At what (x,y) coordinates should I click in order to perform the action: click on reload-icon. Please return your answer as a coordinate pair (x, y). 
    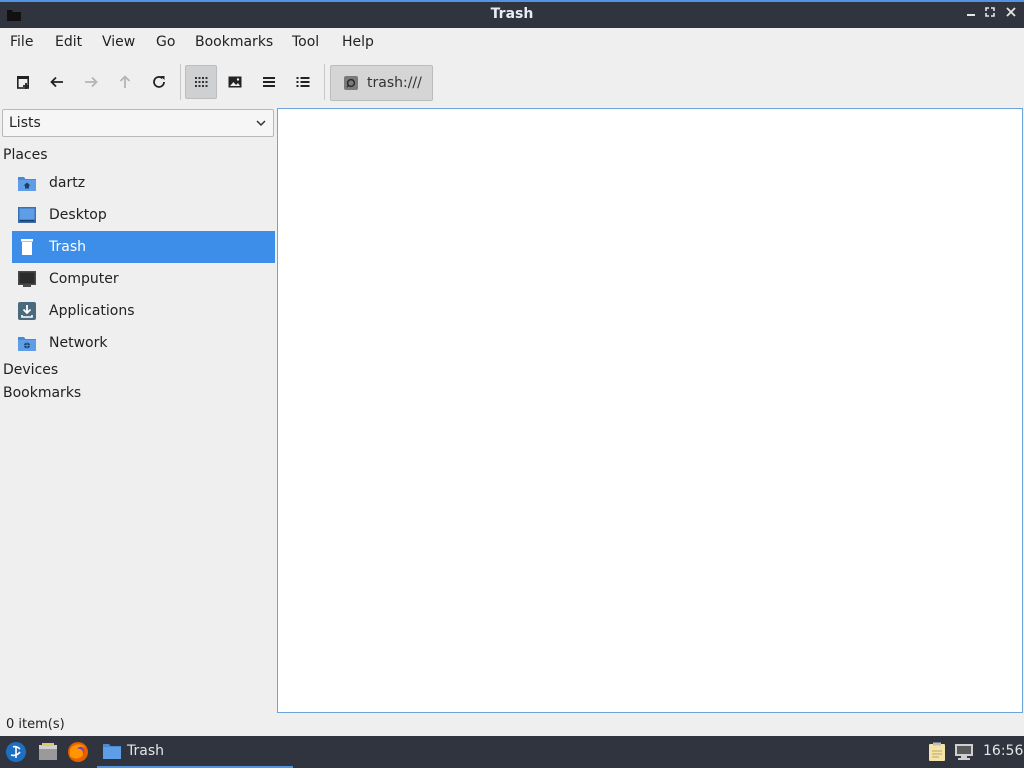
    Looking at the image, I should click on (159, 82).